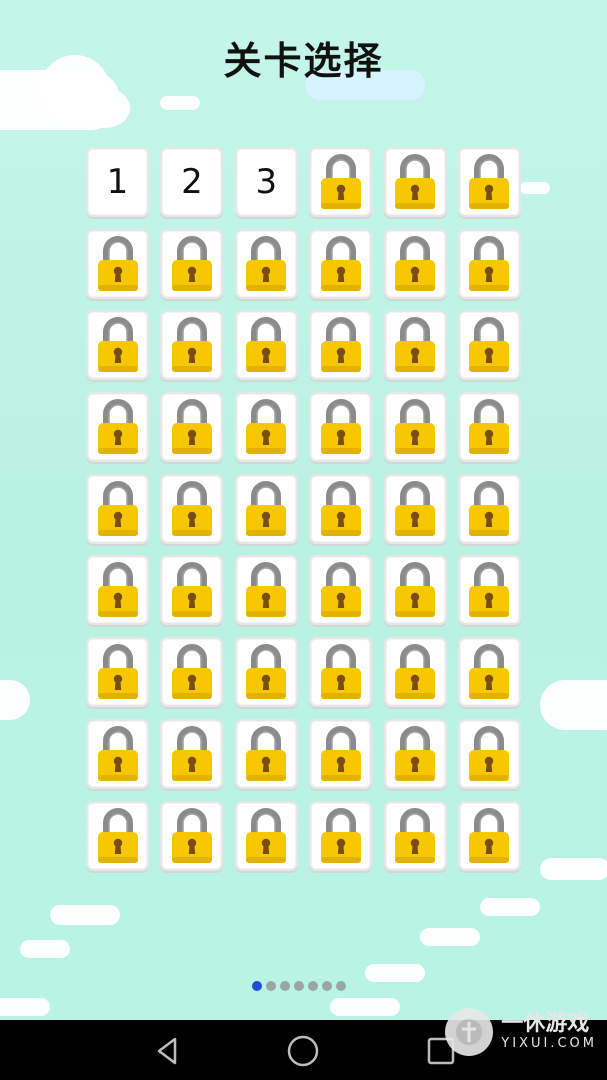 This screenshot has width=607, height=1080. I want to click on watermark-logo: 一休游戏 YIXUI.COM, so click(521, 1032).